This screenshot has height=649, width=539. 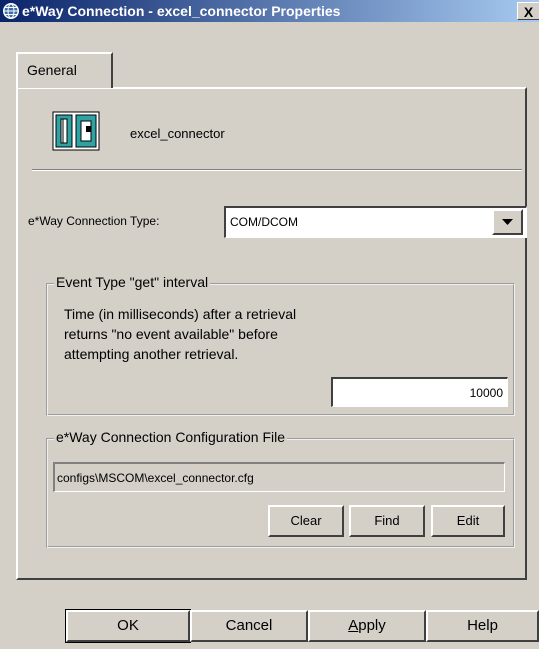 I want to click on interval-description-line: Time (in milliseconds) after a retrieval, so click(x=180, y=314).